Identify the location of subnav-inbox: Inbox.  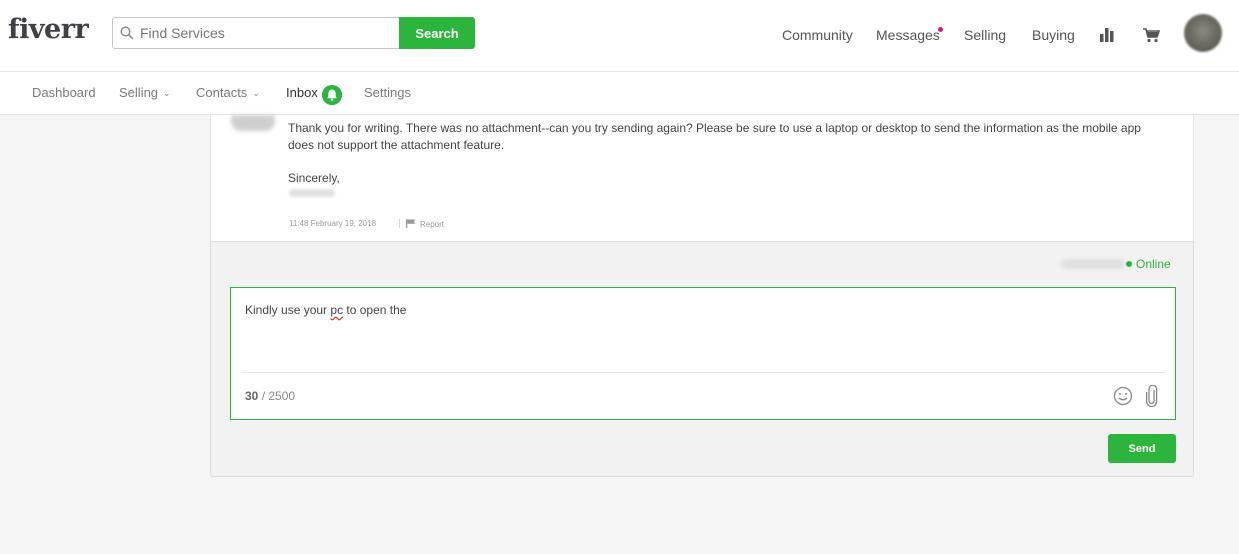
(302, 92).